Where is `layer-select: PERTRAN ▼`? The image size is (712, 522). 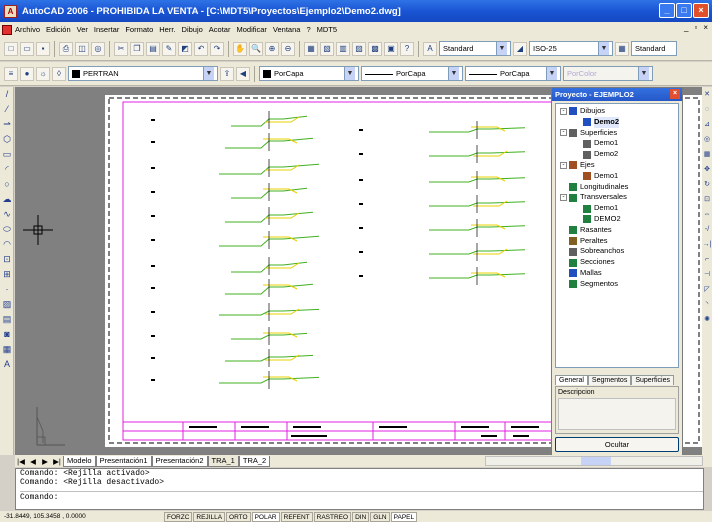
layer-select: PERTRAN ▼ is located at coordinates (143, 73).